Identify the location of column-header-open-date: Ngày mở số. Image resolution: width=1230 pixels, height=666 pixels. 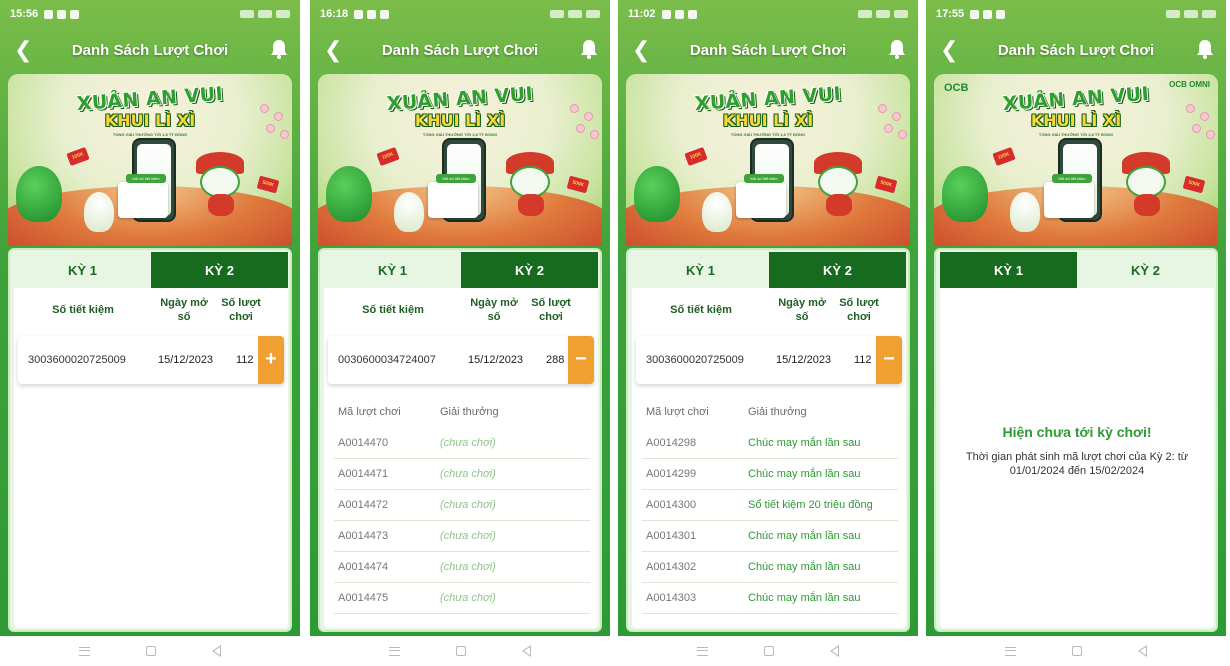
(802, 310).